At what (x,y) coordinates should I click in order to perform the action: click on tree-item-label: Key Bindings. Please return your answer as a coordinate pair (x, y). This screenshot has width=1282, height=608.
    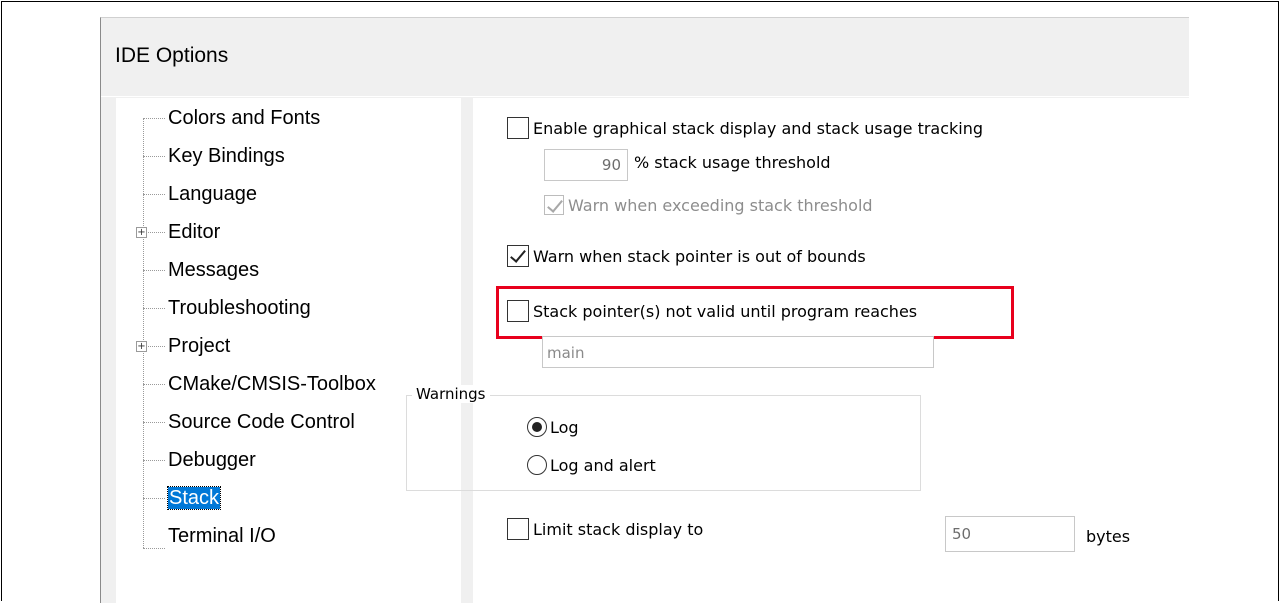
    Looking at the image, I should click on (226, 156).